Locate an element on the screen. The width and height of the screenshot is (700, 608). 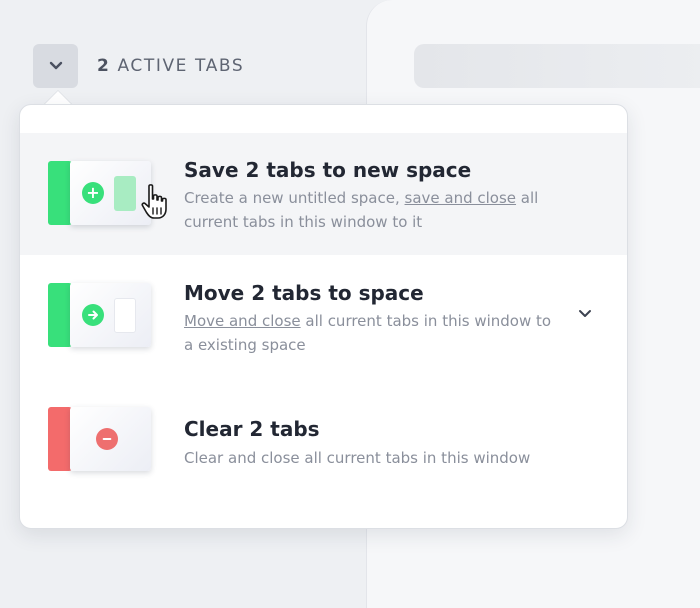
option-title: Move 2 tabs to space is located at coordinates (304, 293).